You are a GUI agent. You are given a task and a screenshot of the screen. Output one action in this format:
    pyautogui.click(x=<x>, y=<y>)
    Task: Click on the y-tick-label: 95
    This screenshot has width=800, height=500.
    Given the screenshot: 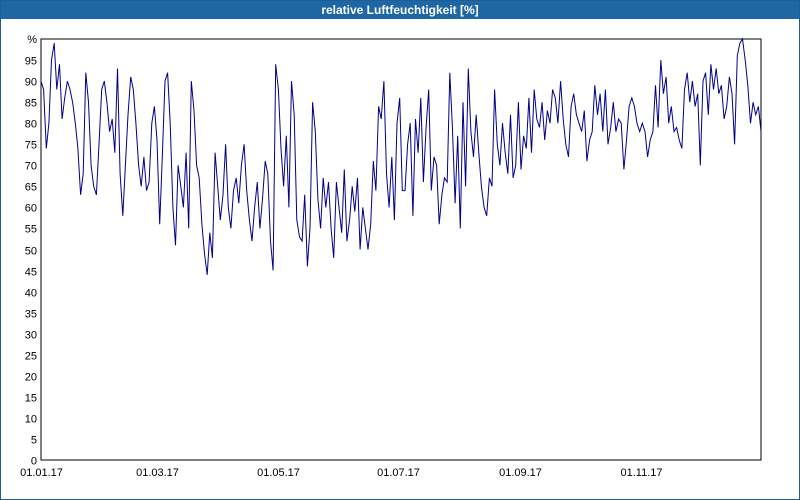 What is the action you would take?
    pyautogui.click(x=31, y=62)
    